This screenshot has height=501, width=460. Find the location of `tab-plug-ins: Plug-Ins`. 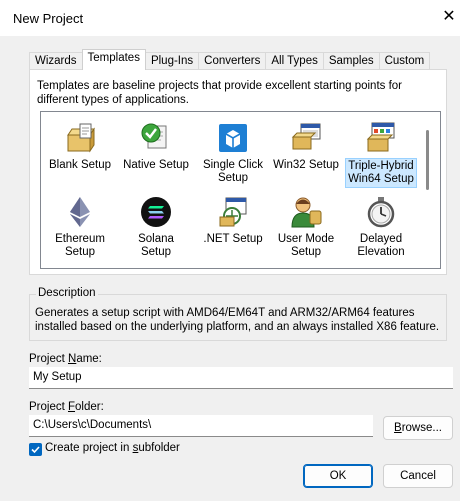

tab-plug-ins: Plug-Ins is located at coordinates (172, 61).